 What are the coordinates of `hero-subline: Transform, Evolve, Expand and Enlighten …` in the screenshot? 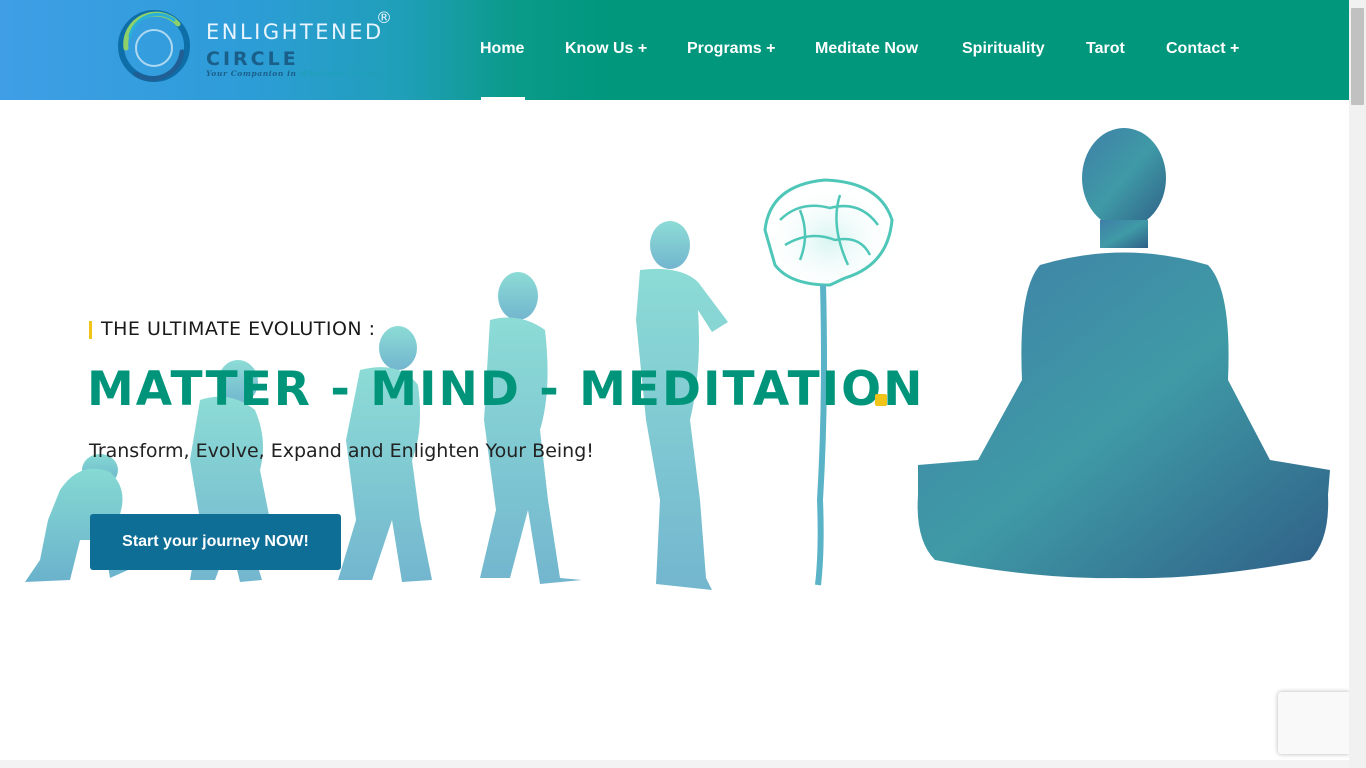 It's located at (341, 451).